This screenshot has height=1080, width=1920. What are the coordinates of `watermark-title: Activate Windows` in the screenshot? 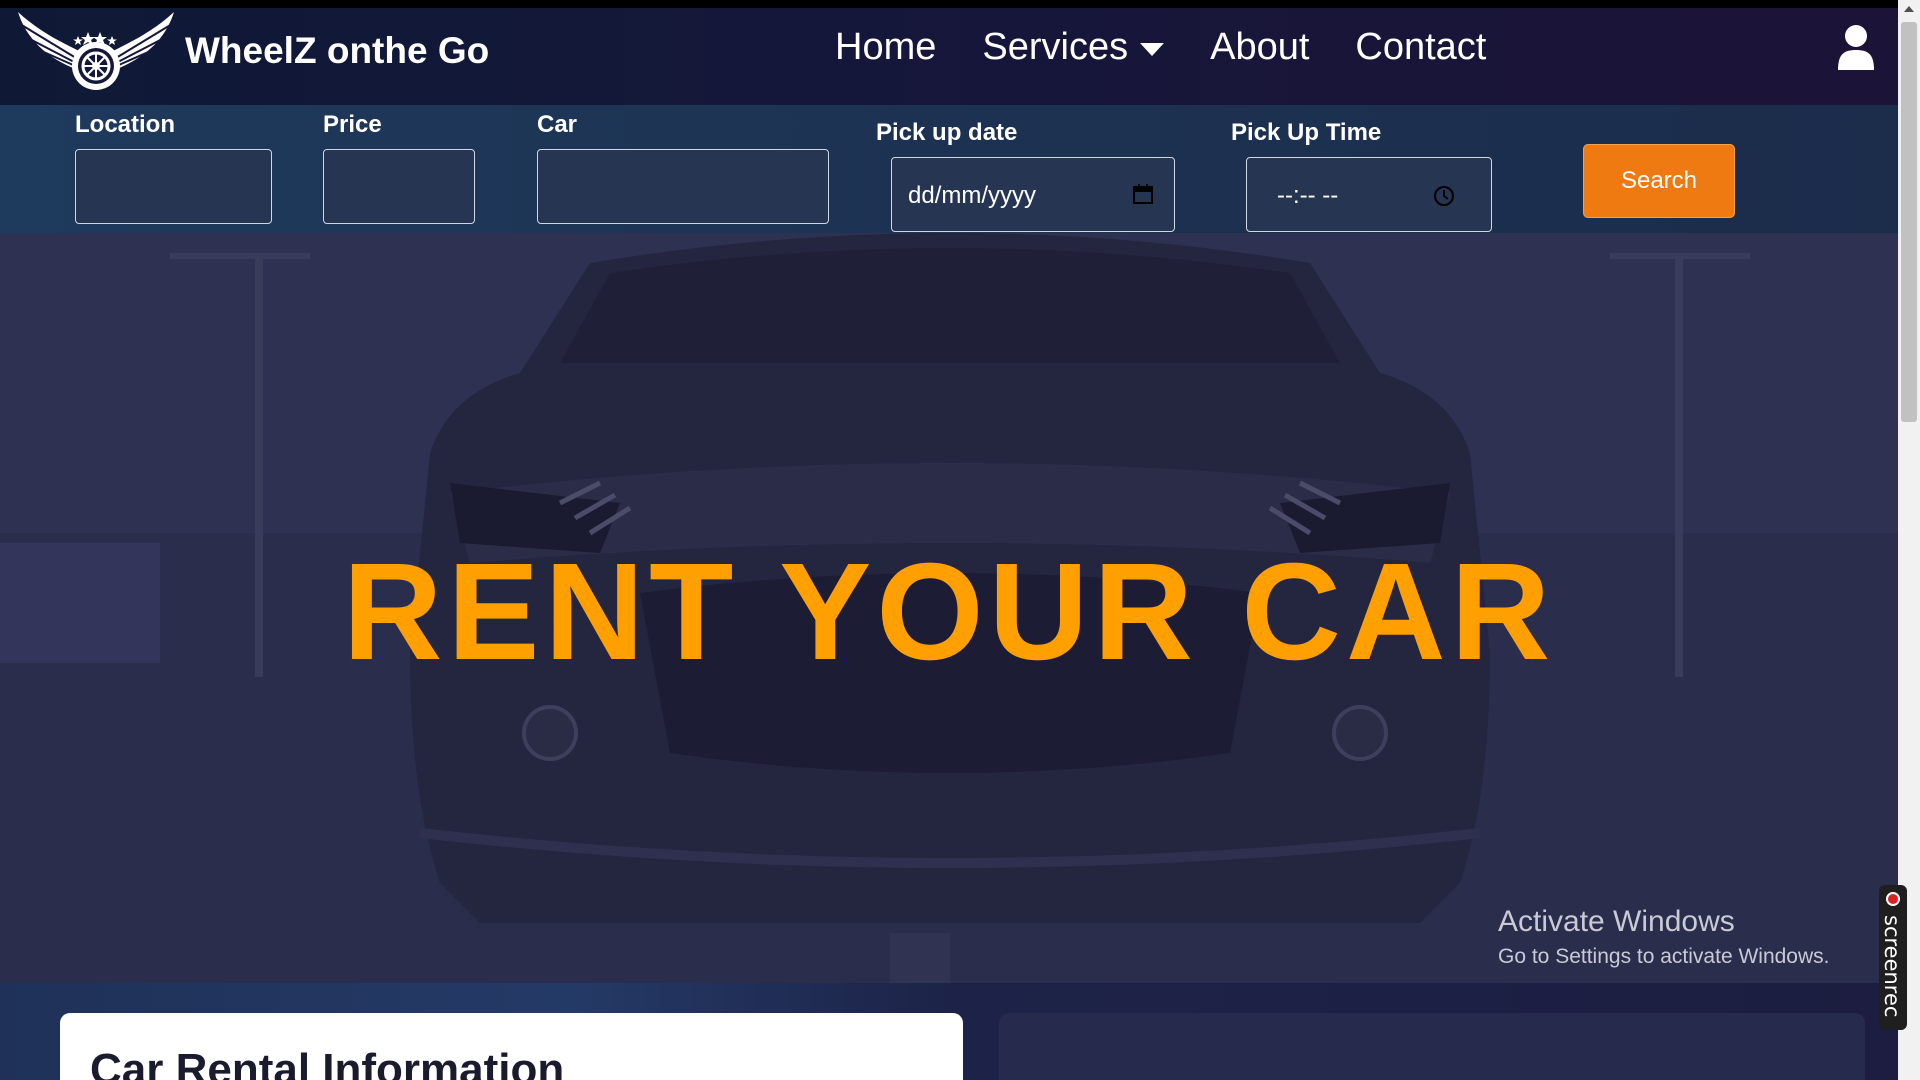 It's located at (1616, 921).